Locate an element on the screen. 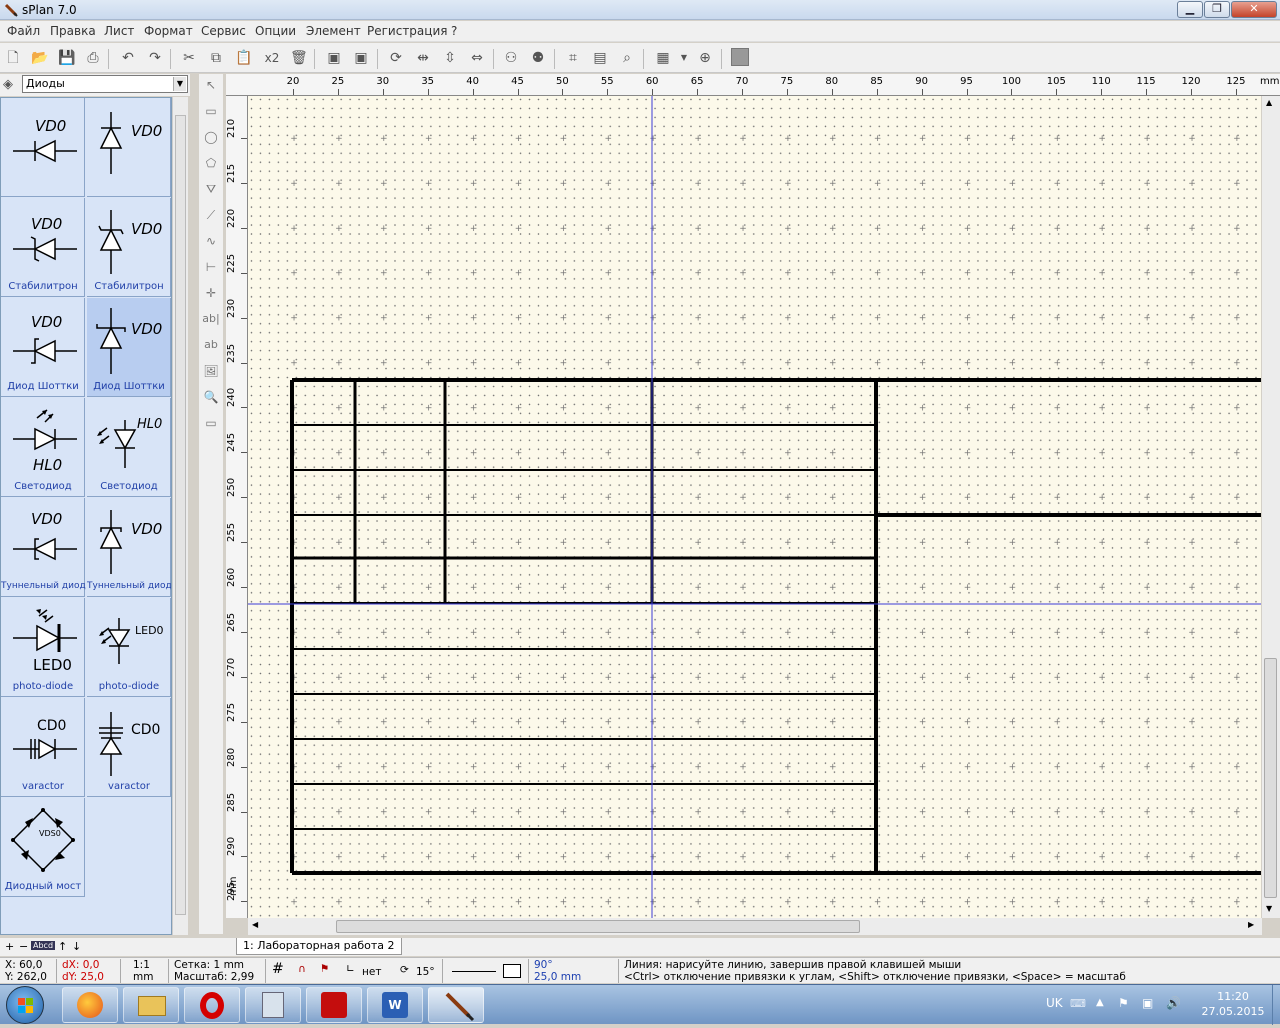  scroll-right-icon: ▶ is located at coordinates (1251, 924).